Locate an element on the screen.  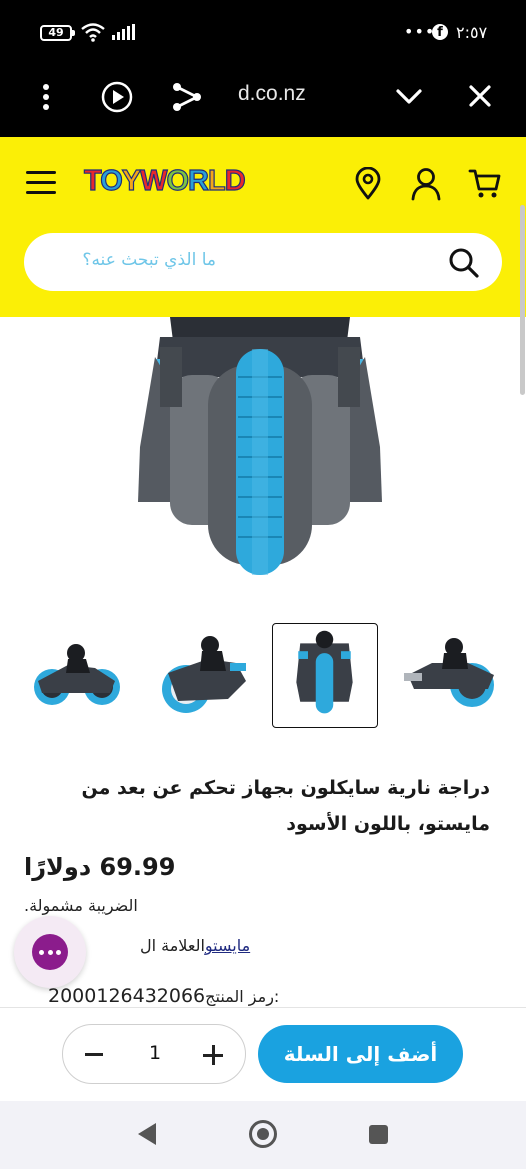
chat-button is located at coordinates (50, 952).